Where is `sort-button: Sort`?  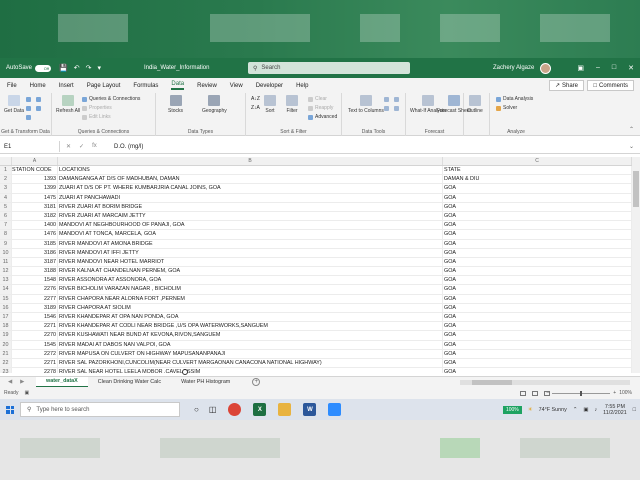 sort-button: Sort is located at coordinates (270, 104).